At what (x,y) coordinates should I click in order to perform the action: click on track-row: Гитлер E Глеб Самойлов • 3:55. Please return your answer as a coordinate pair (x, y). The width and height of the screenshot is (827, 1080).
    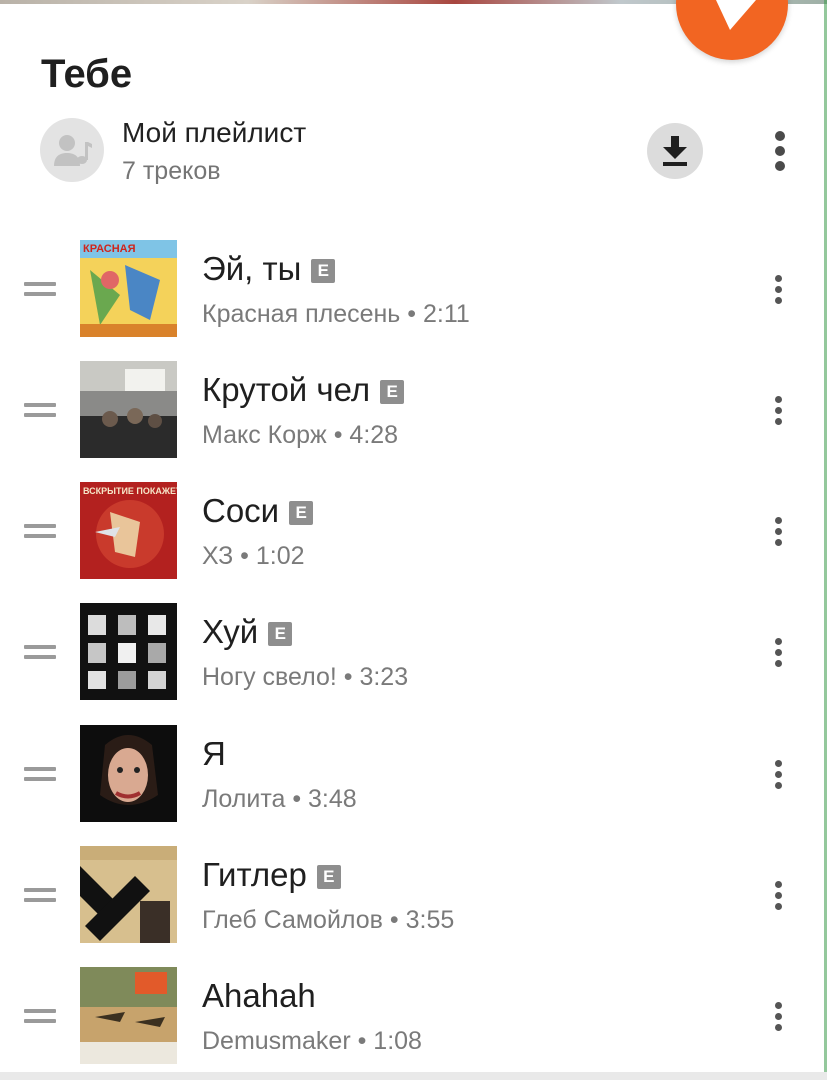
    Looking at the image, I should click on (413, 896).